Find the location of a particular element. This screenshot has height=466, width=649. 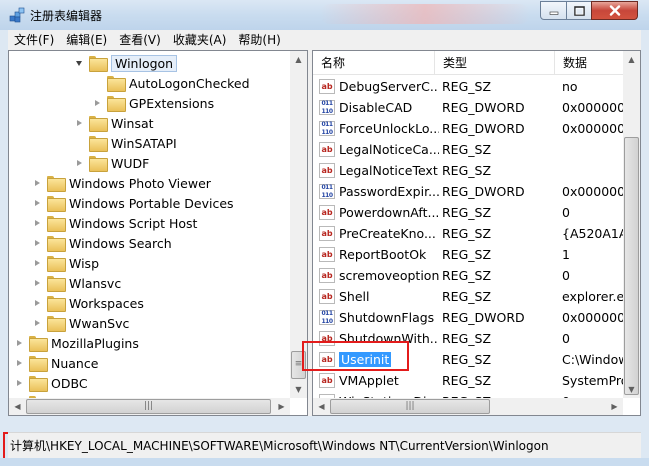

tree-node-label: Workspaces is located at coordinates (106, 303).